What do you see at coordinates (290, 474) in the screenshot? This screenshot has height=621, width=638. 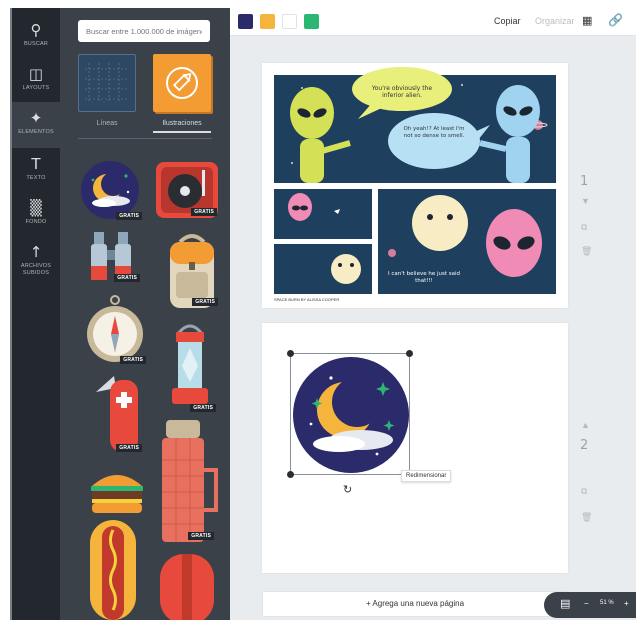 I see `resize-handle-bottom-left` at bounding box center [290, 474].